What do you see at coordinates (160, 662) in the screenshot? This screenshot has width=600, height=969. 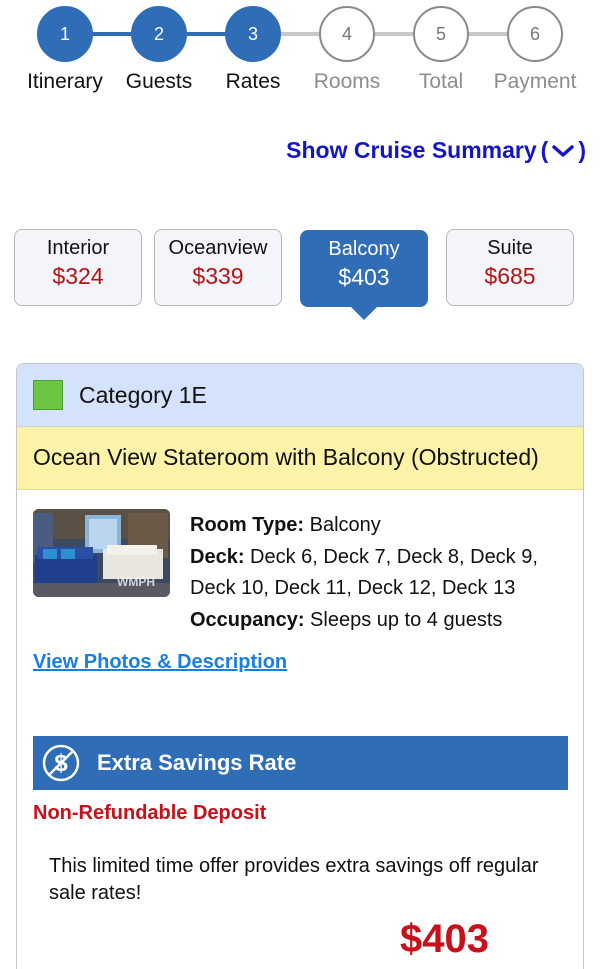 I see `view-photos-link: View Photos & Description` at bounding box center [160, 662].